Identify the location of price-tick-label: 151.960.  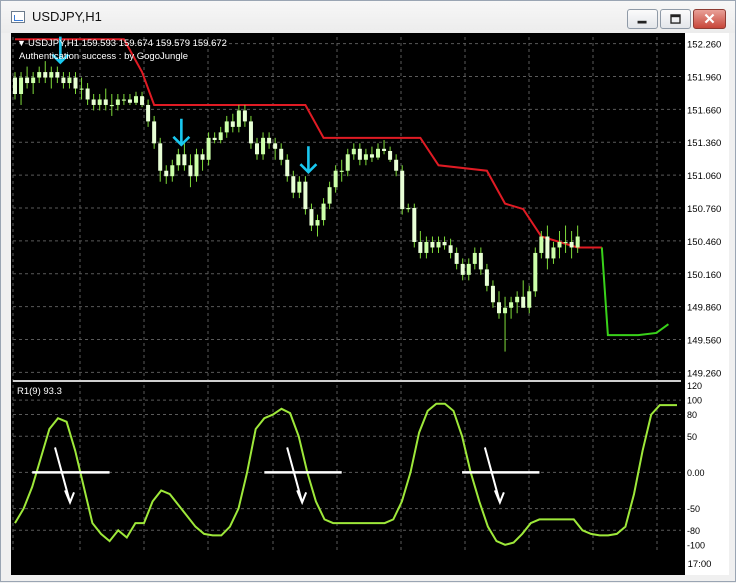
(704, 77).